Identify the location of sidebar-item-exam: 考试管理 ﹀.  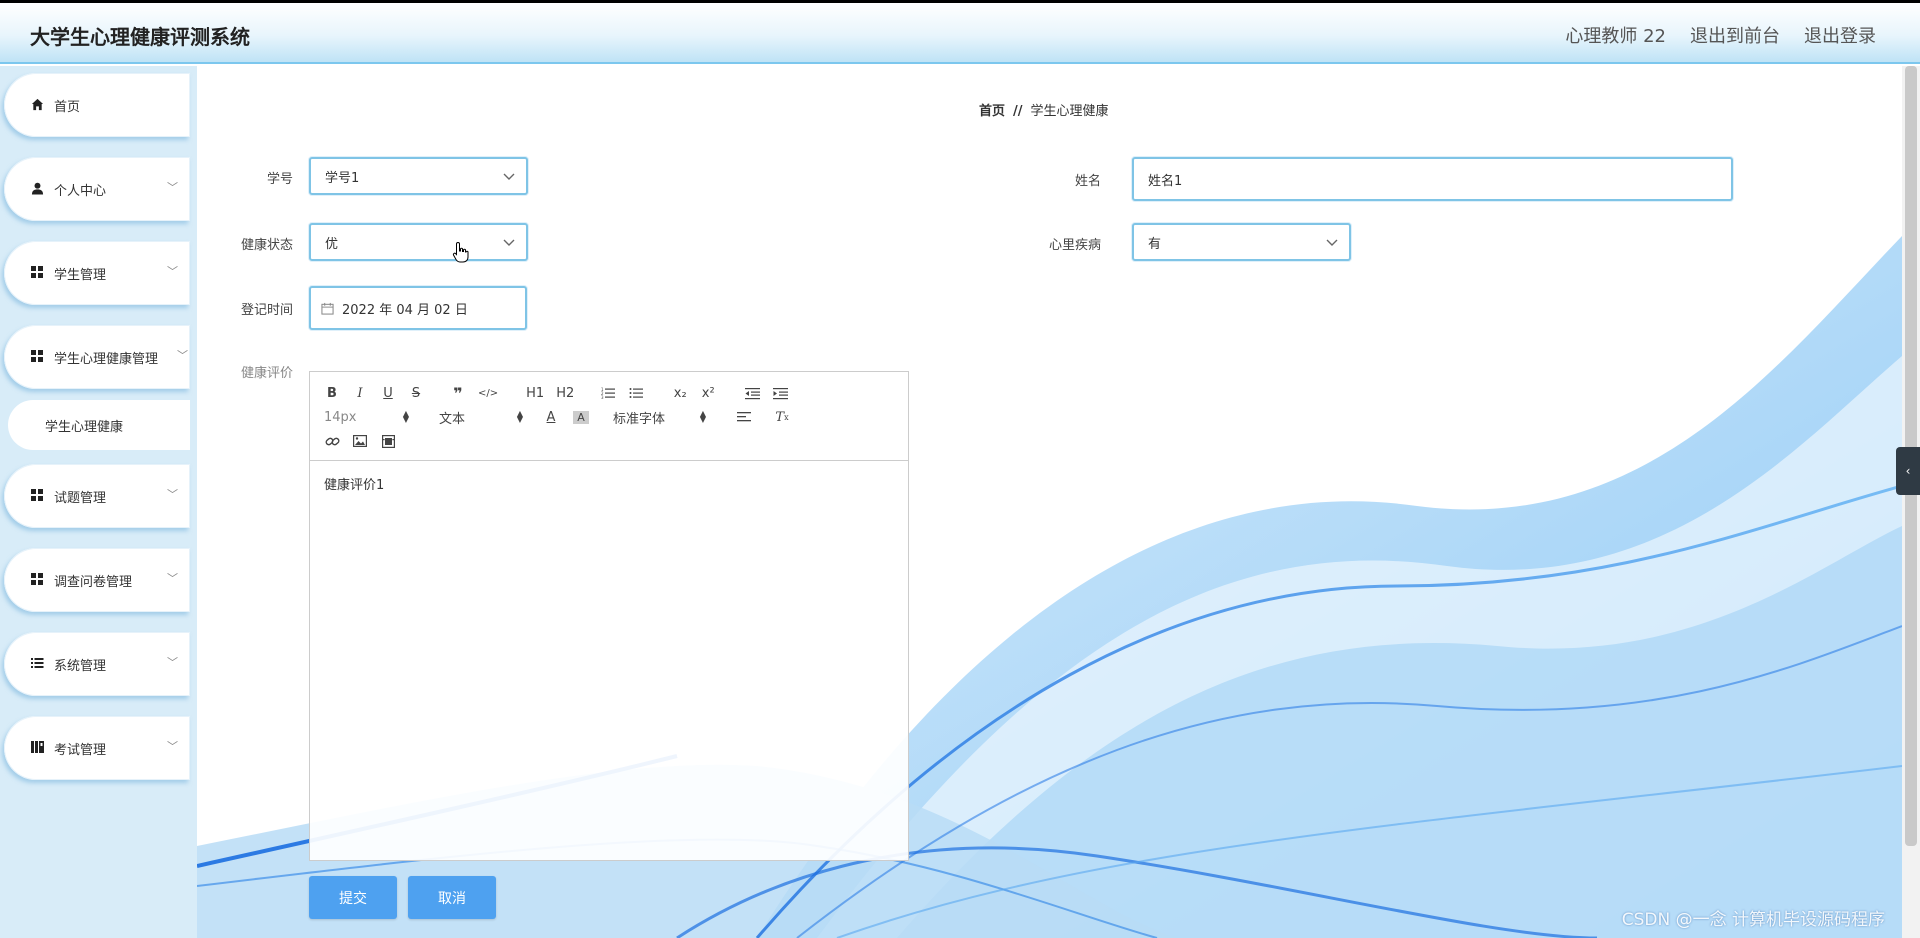
(97, 748).